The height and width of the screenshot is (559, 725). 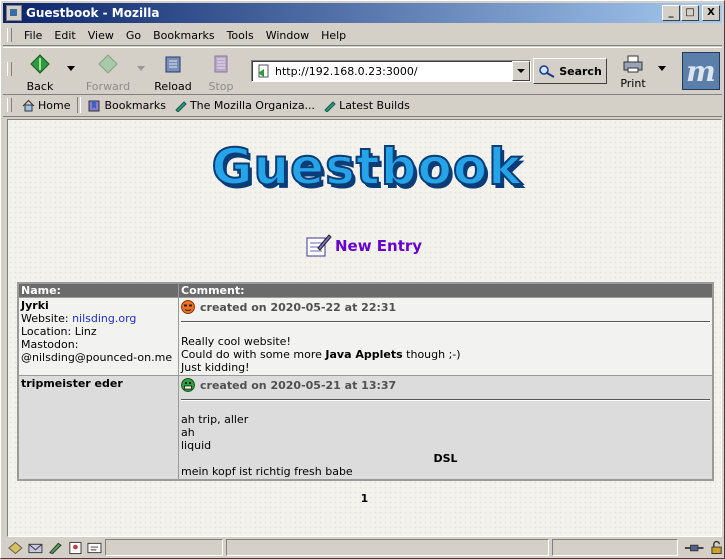 What do you see at coordinates (445, 458) in the screenshot?
I see `comment-centered-line: DSL` at bounding box center [445, 458].